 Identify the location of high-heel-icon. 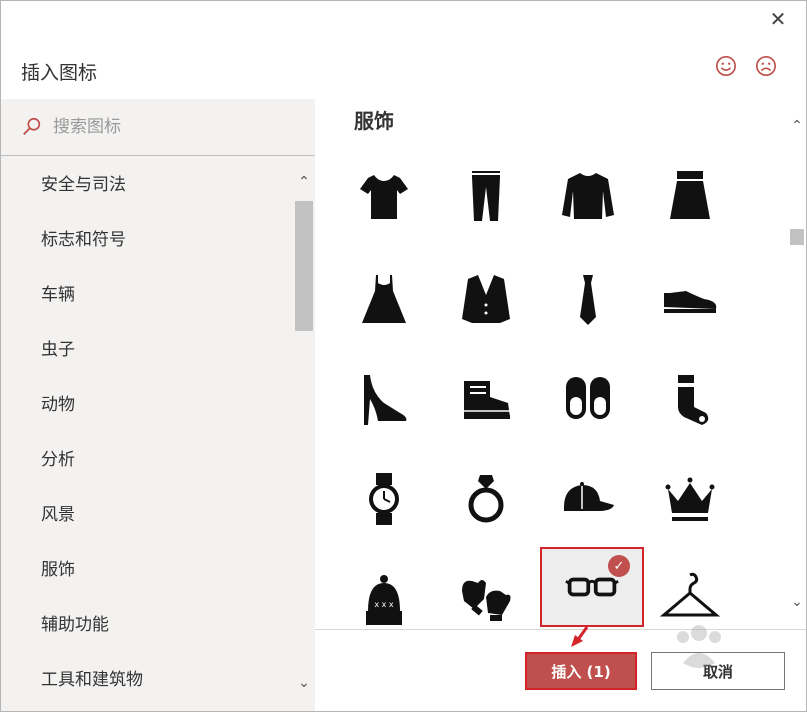
(384, 399).